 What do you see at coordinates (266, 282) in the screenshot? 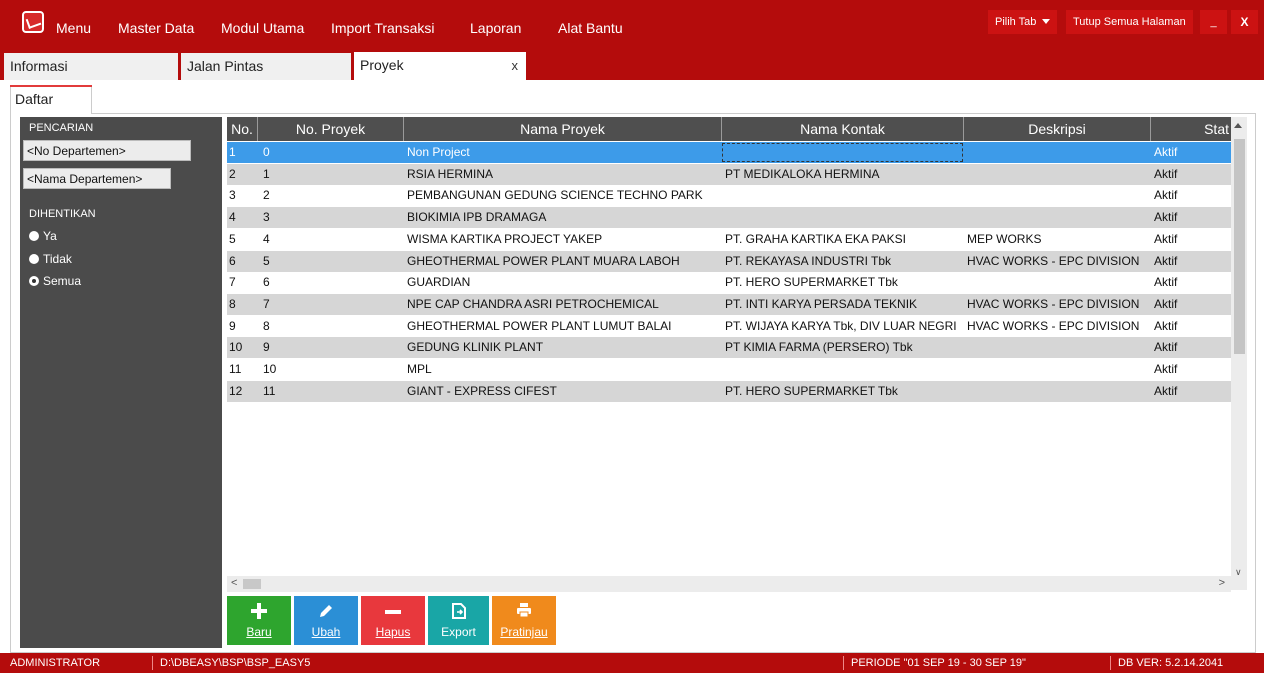
I see `cell-no-proyek: 6` at bounding box center [266, 282].